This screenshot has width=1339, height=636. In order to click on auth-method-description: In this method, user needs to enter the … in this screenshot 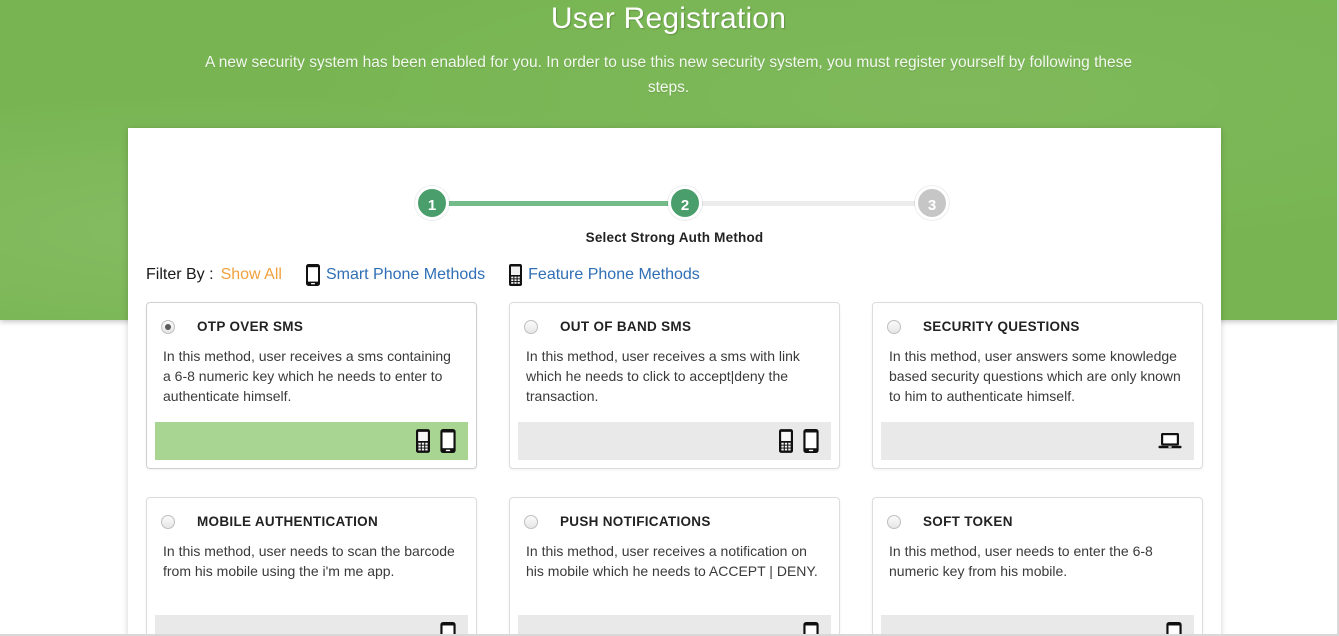, I will do `click(1021, 561)`.